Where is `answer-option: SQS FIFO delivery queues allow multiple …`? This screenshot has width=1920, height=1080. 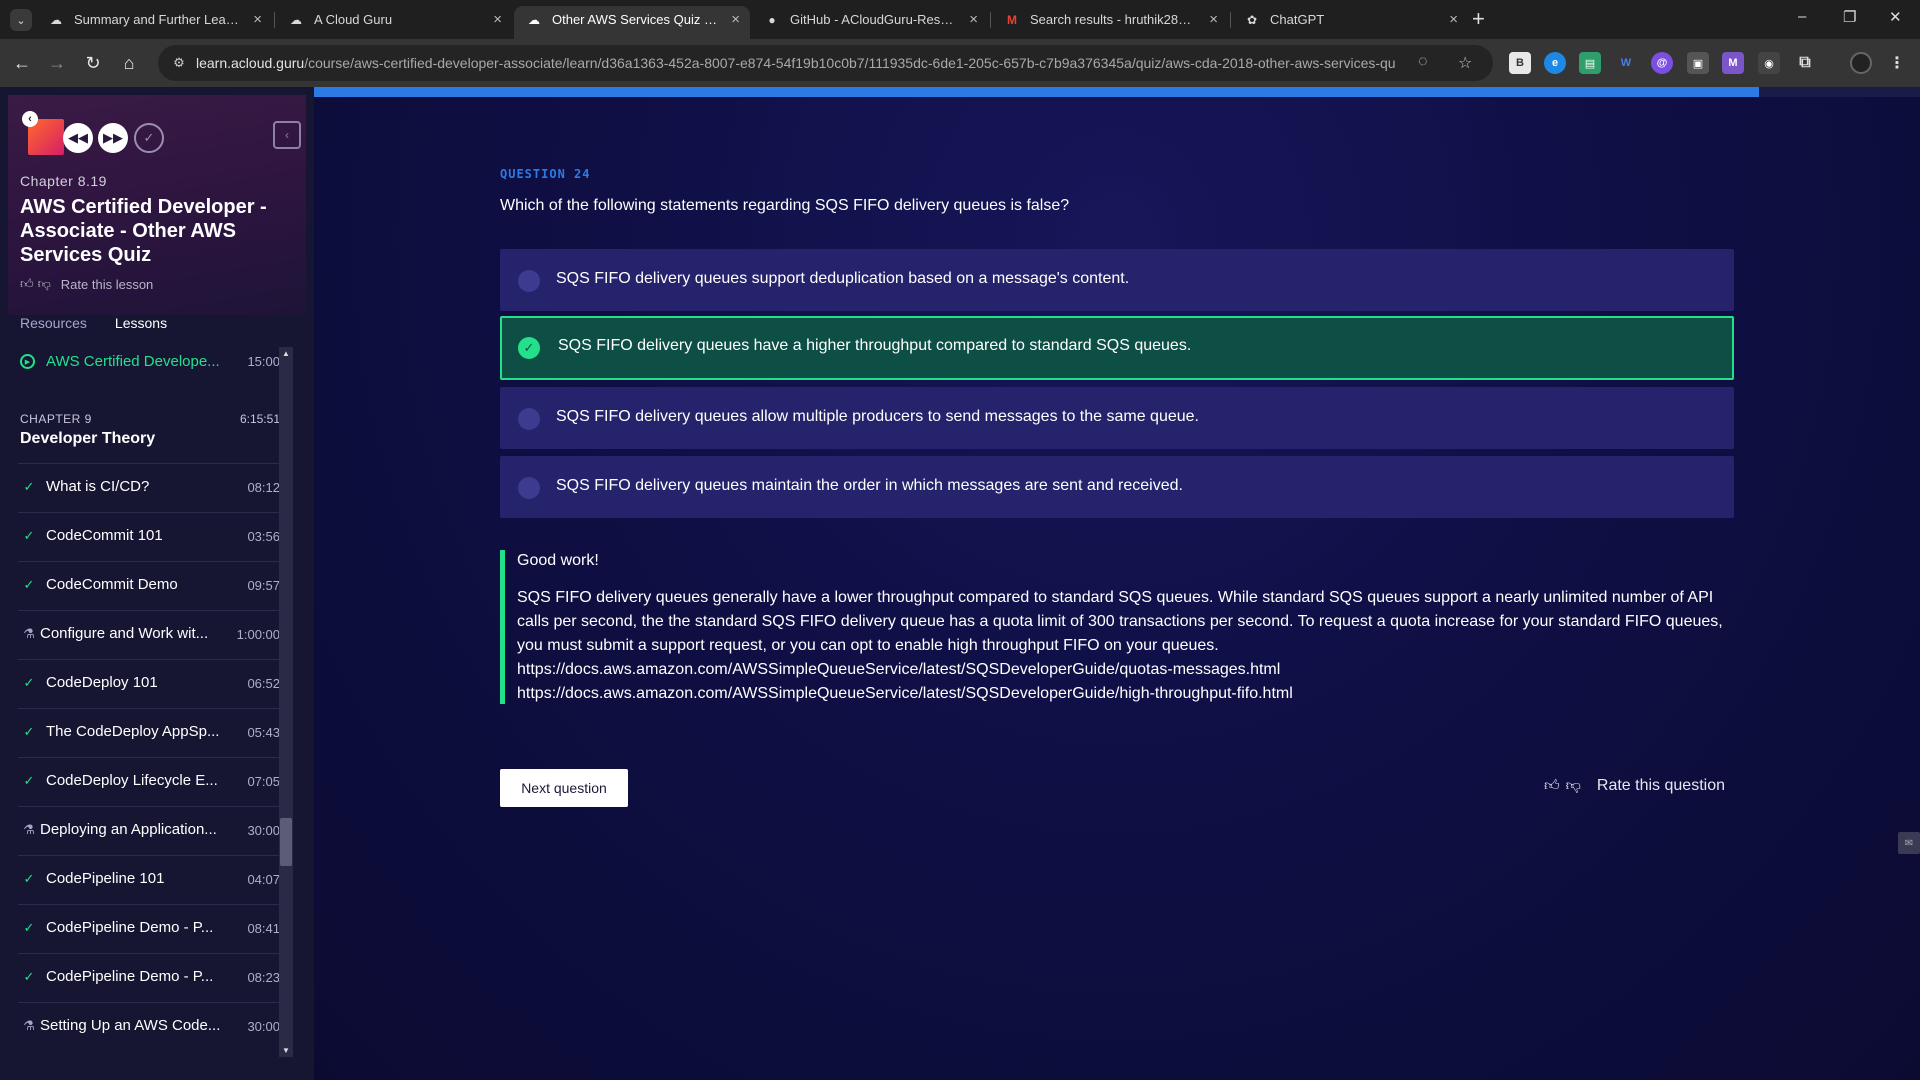
answer-option: SQS FIFO delivery queues allow multiple … is located at coordinates (1117, 418).